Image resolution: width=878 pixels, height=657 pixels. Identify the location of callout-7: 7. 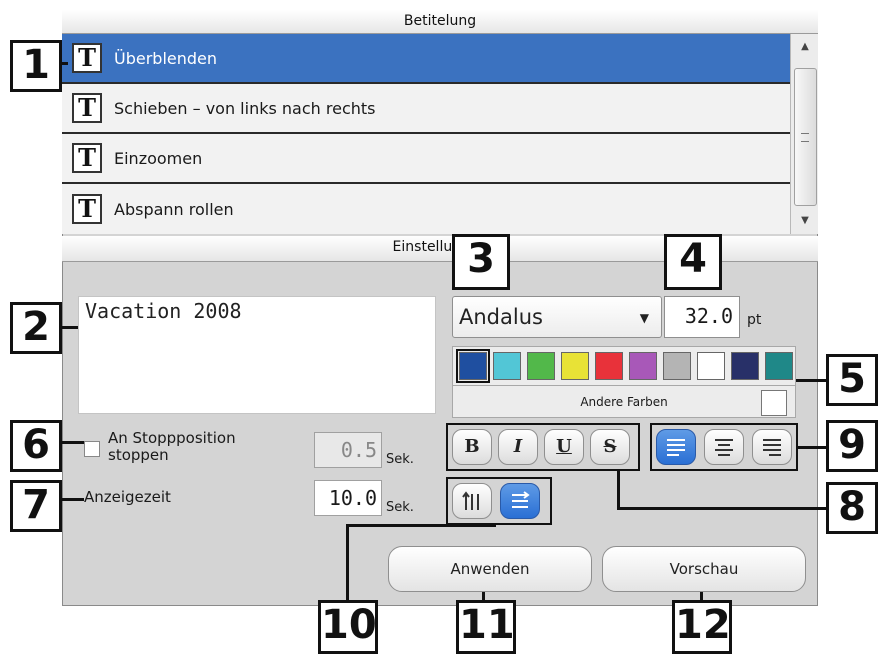
(36, 506).